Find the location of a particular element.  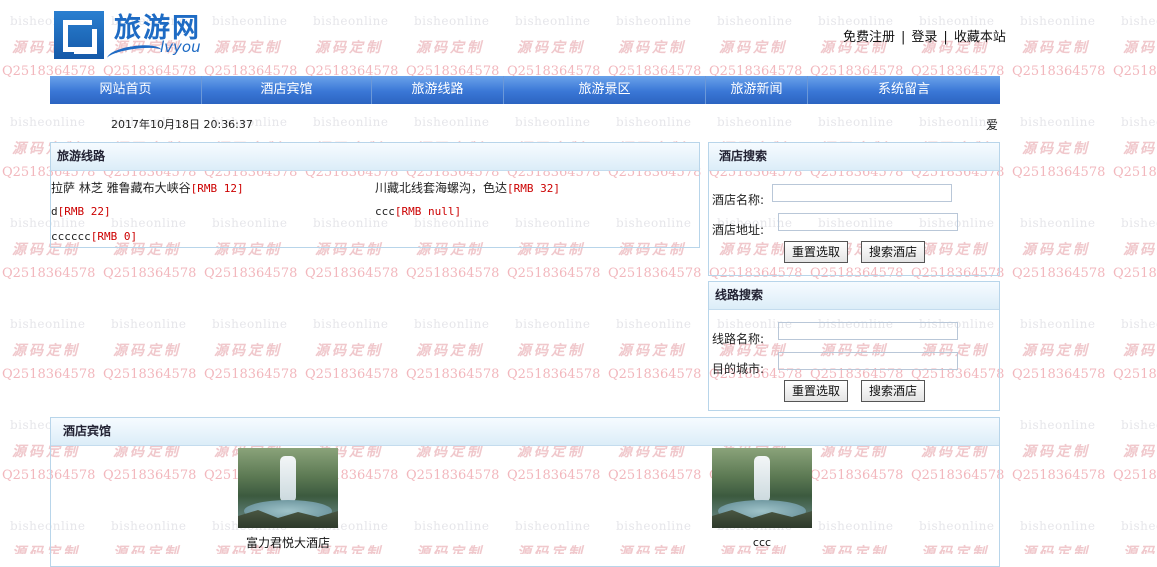

route-item: 拉萨 林芝 雅鲁藏布大峡谷[RMB 12] is located at coordinates (147, 187).